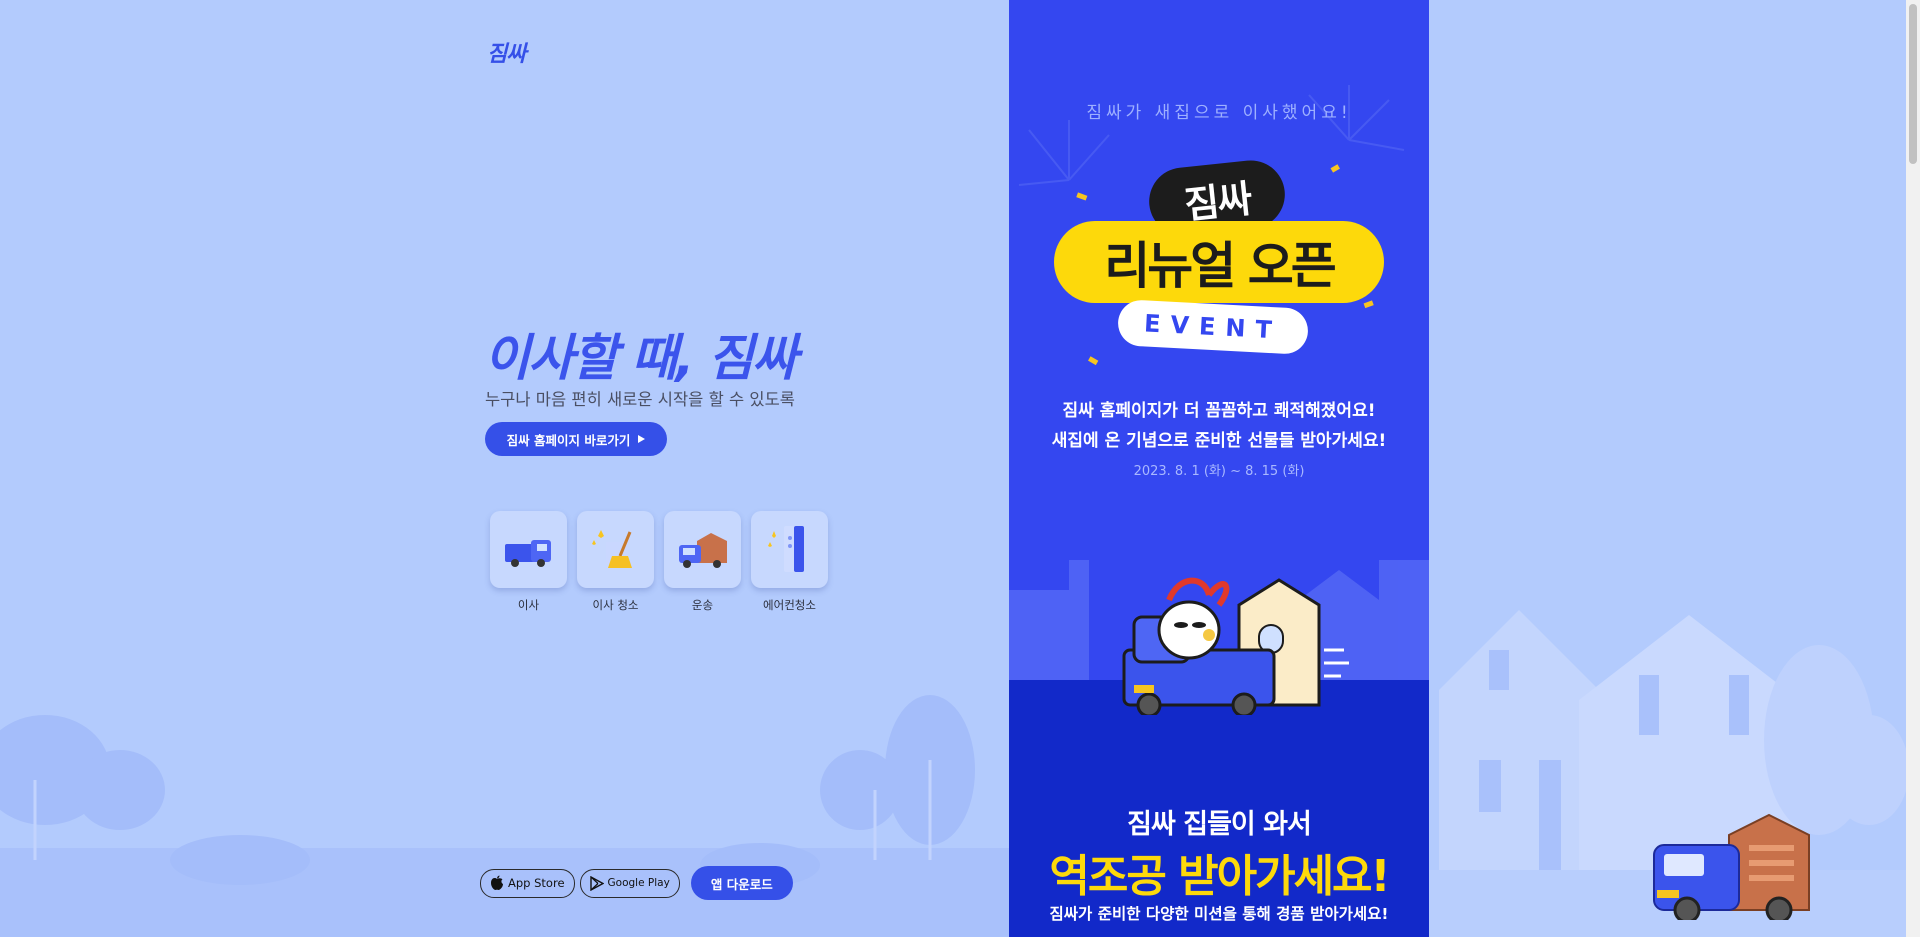  I want to click on service-item-delivery: 운송, so click(702, 562).